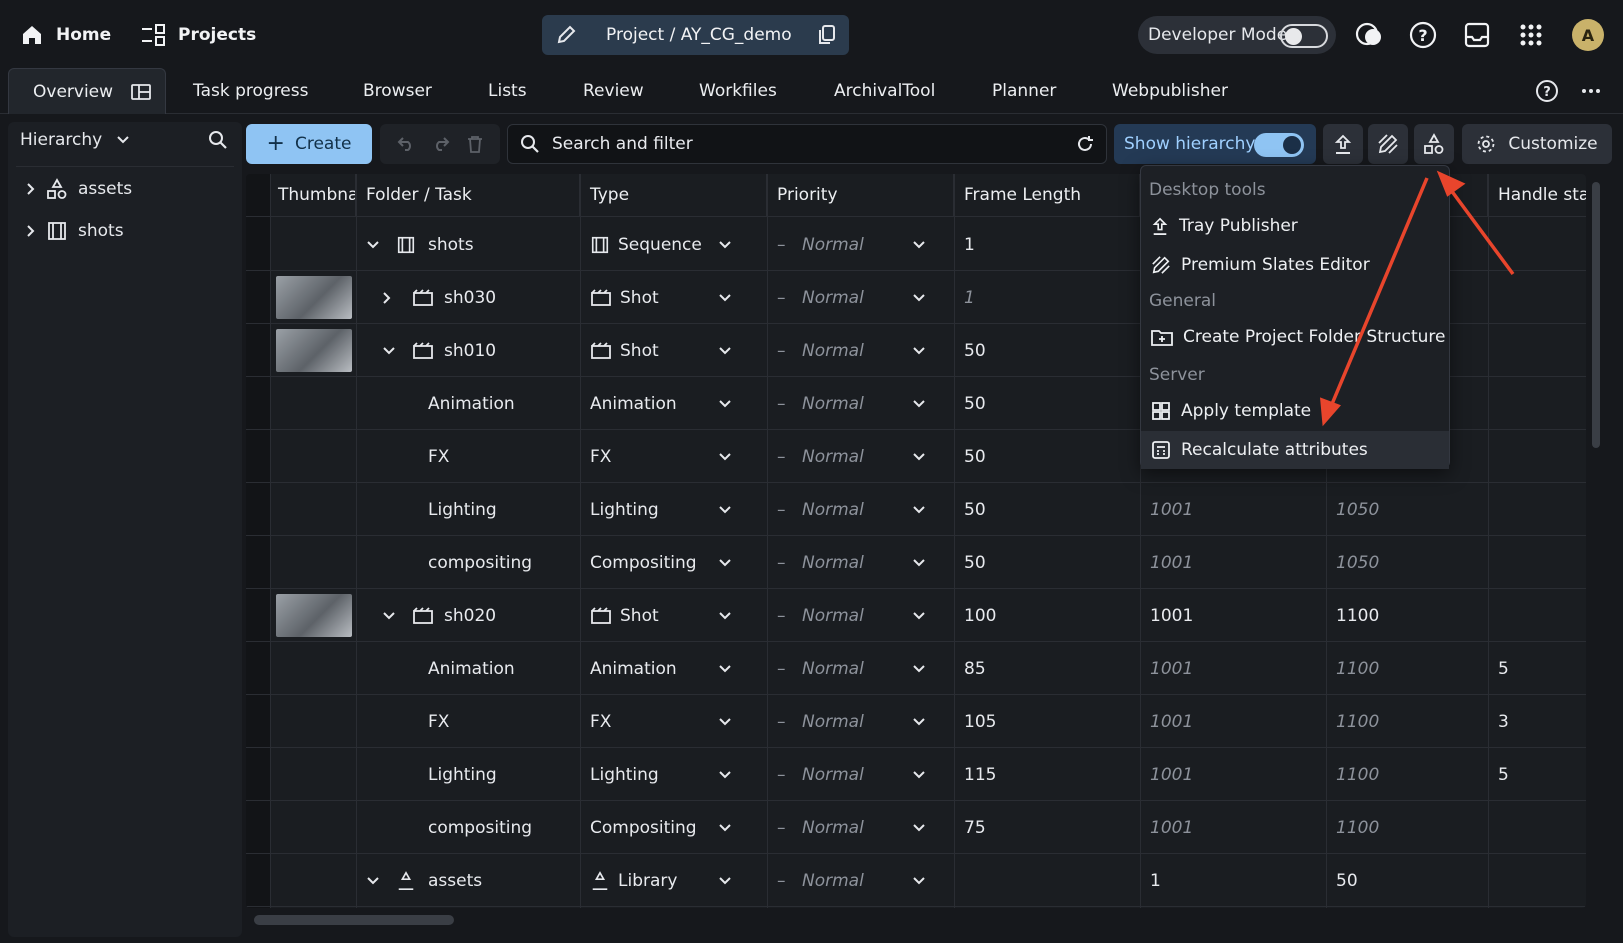  I want to click on undo-icon, so click(406, 144).